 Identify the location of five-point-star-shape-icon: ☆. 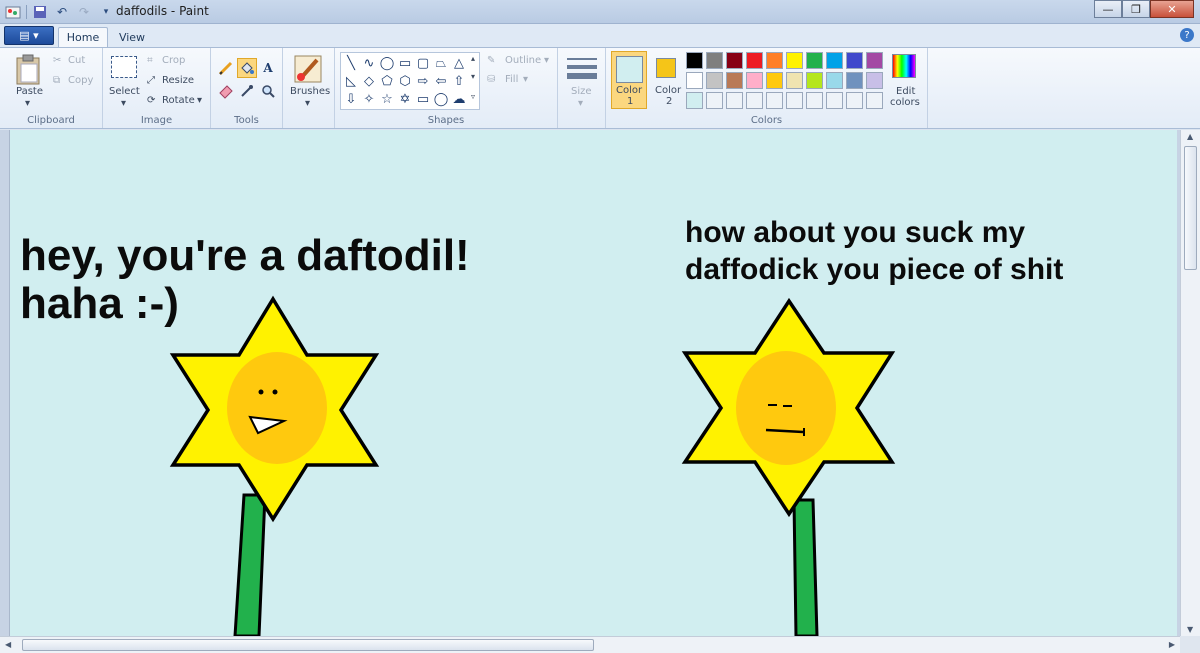
(387, 99).